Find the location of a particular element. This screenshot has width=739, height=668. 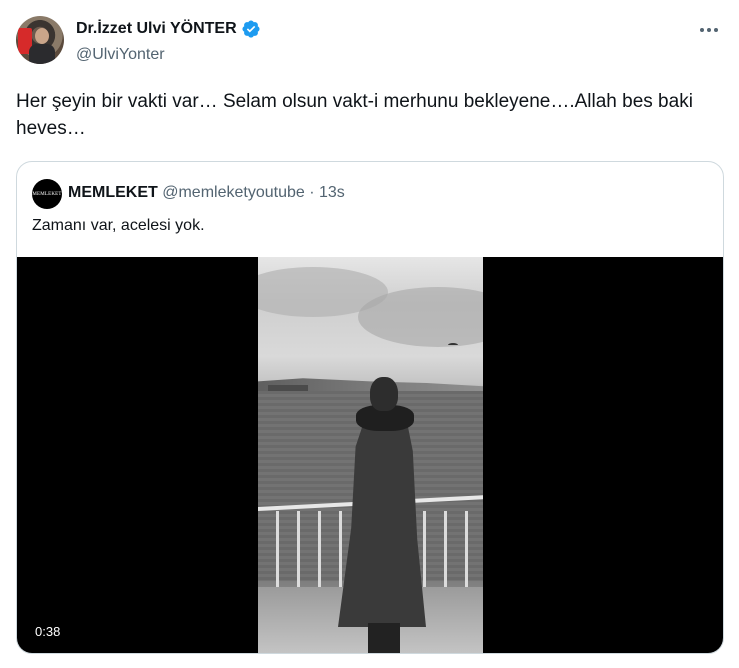

quoted-avatar: MEMLEKET is located at coordinates (47, 194).